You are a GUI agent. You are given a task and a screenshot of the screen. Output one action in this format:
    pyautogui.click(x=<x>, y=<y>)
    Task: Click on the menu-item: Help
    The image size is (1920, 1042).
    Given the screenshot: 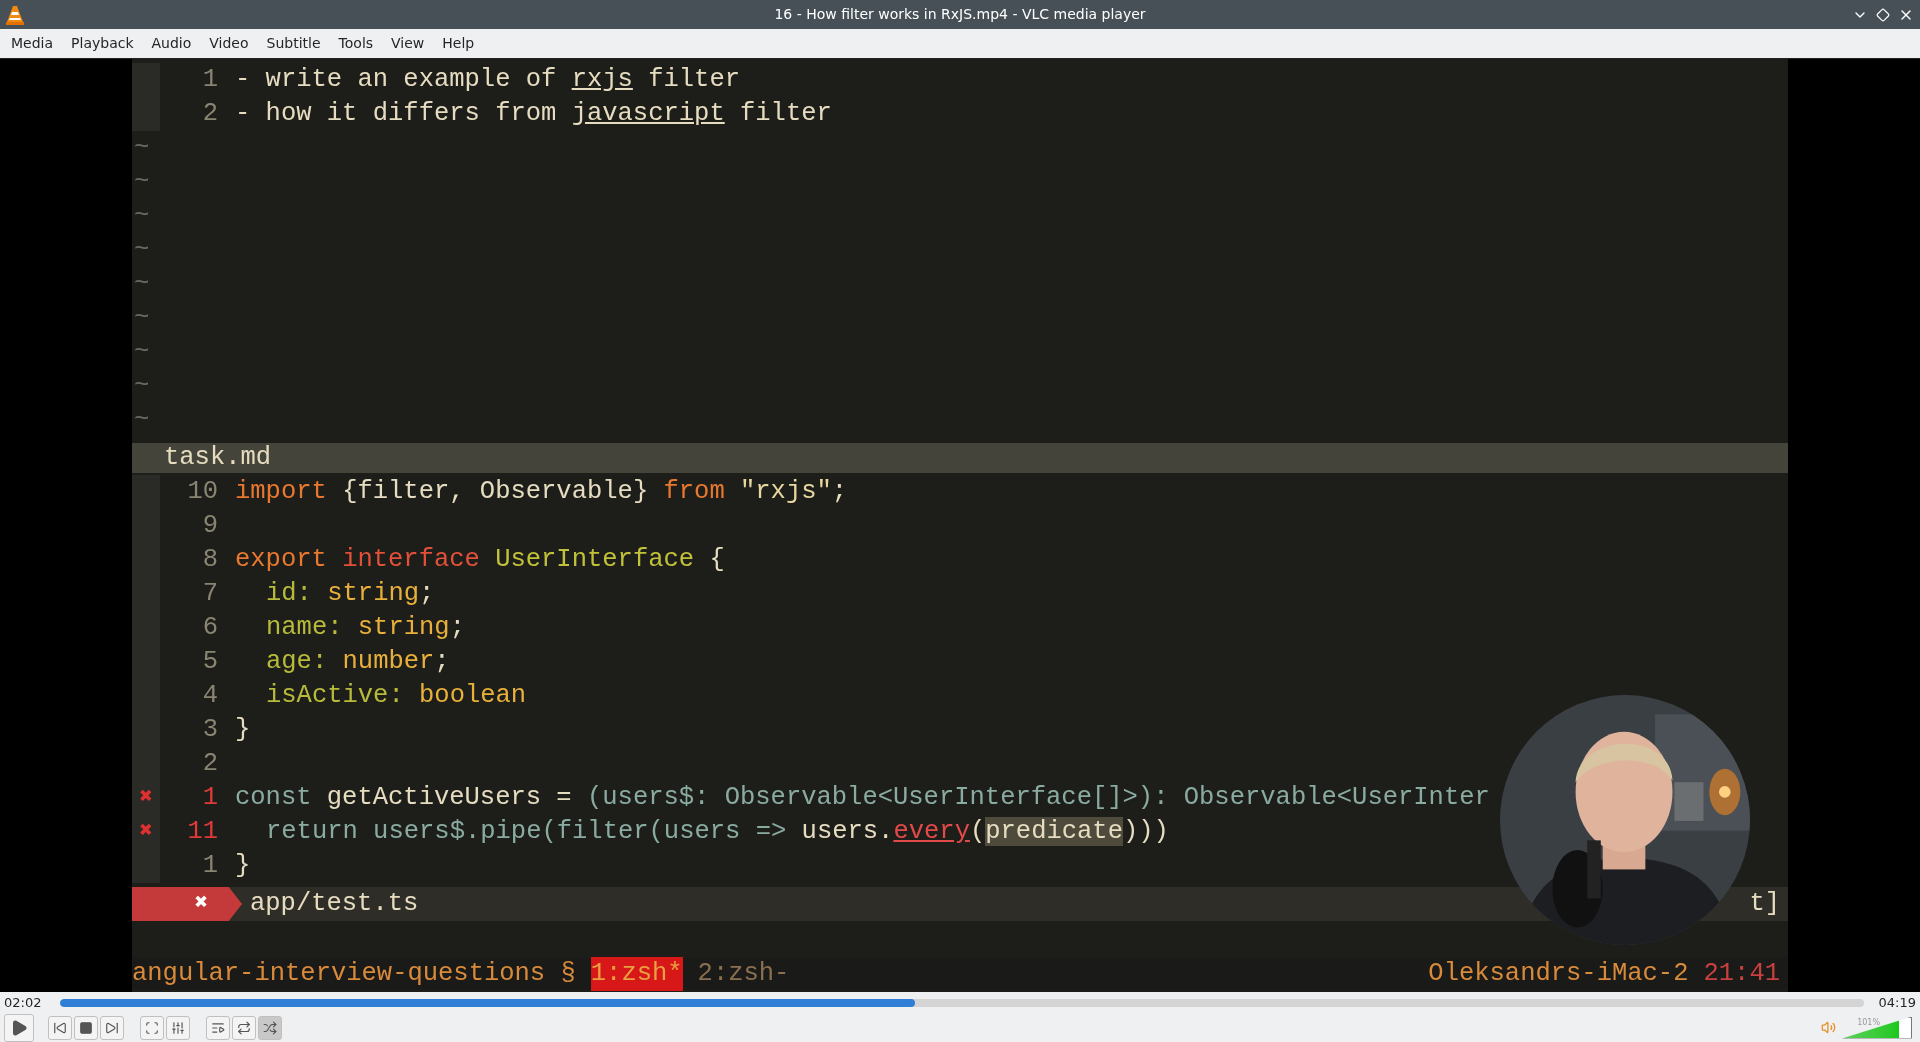 What is the action you would take?
    pyautogui.click(x=458, y=43)
    